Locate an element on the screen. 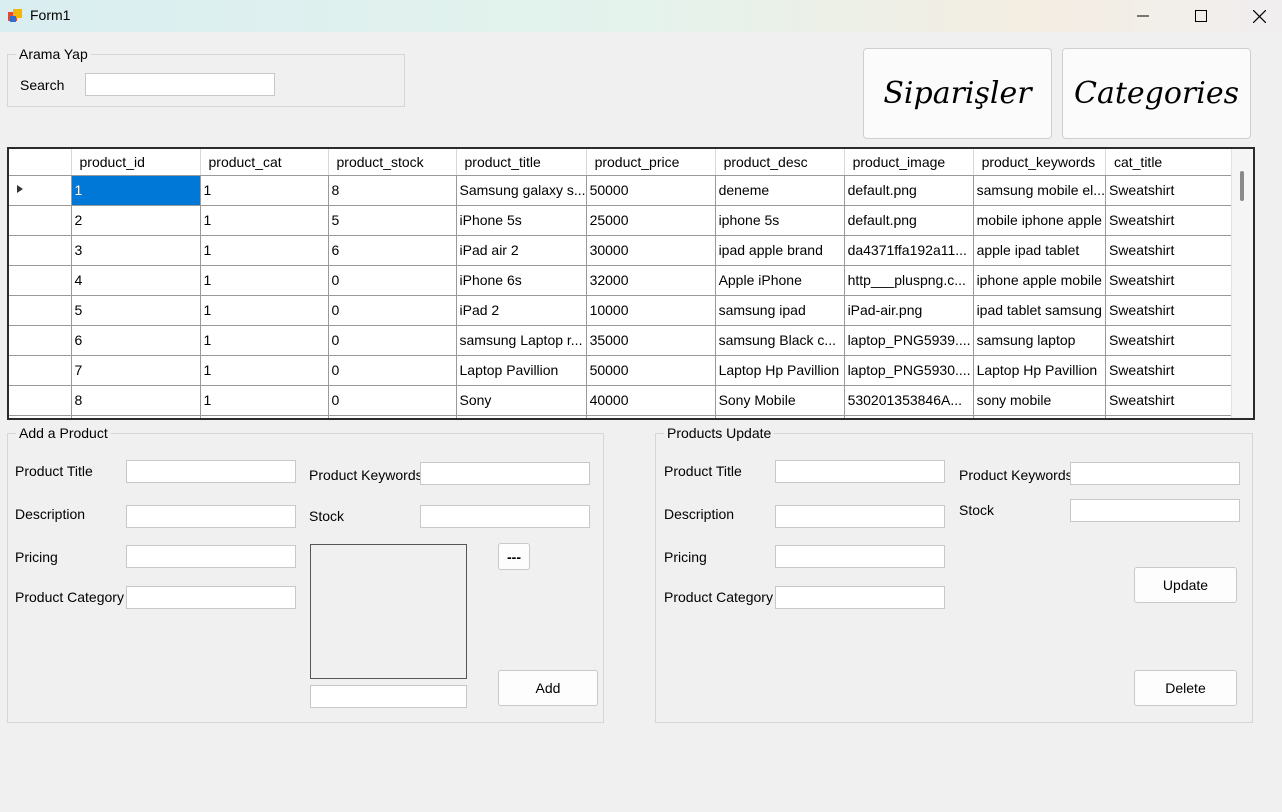 The image size is (1282, 812). table-cell: iphone apple mobile is located at coordinates (1039, 280).